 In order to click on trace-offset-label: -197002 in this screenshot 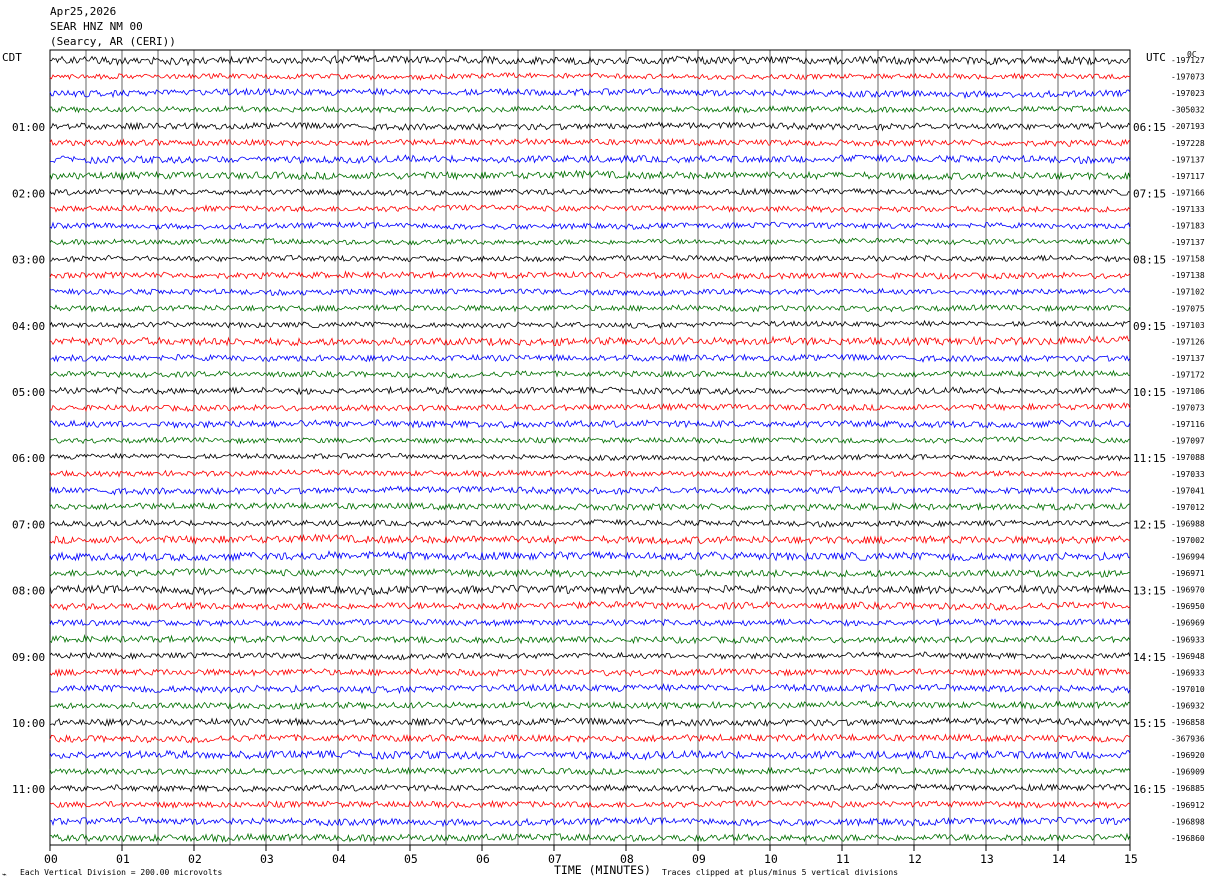, I will do `click(1188, 540)`.